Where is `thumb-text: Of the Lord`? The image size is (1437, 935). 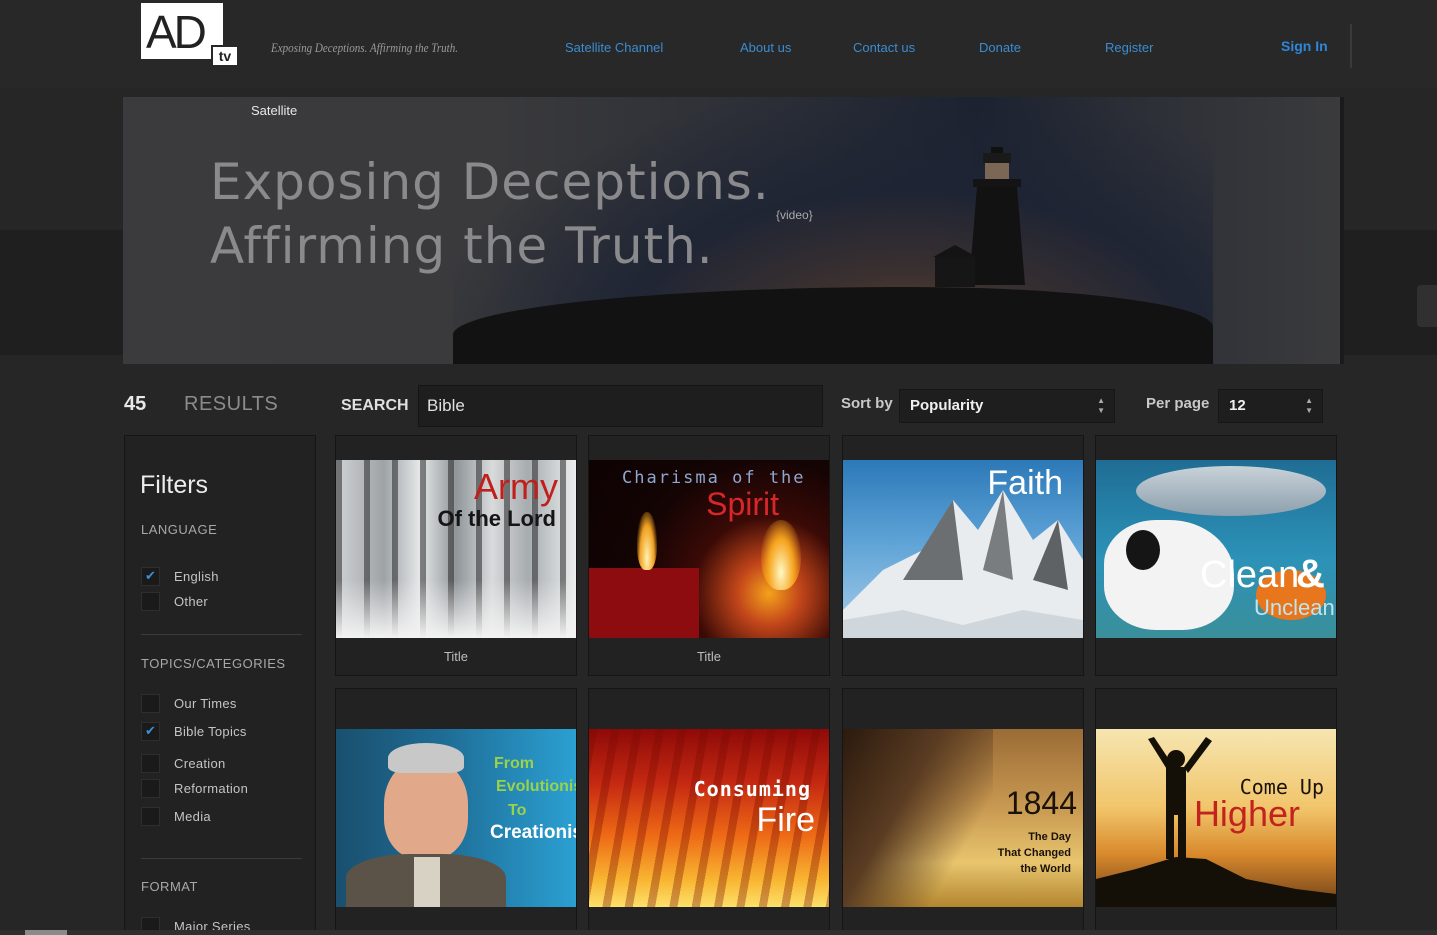 thumb-text: Of the Lord is located at coordinates (496, 518).